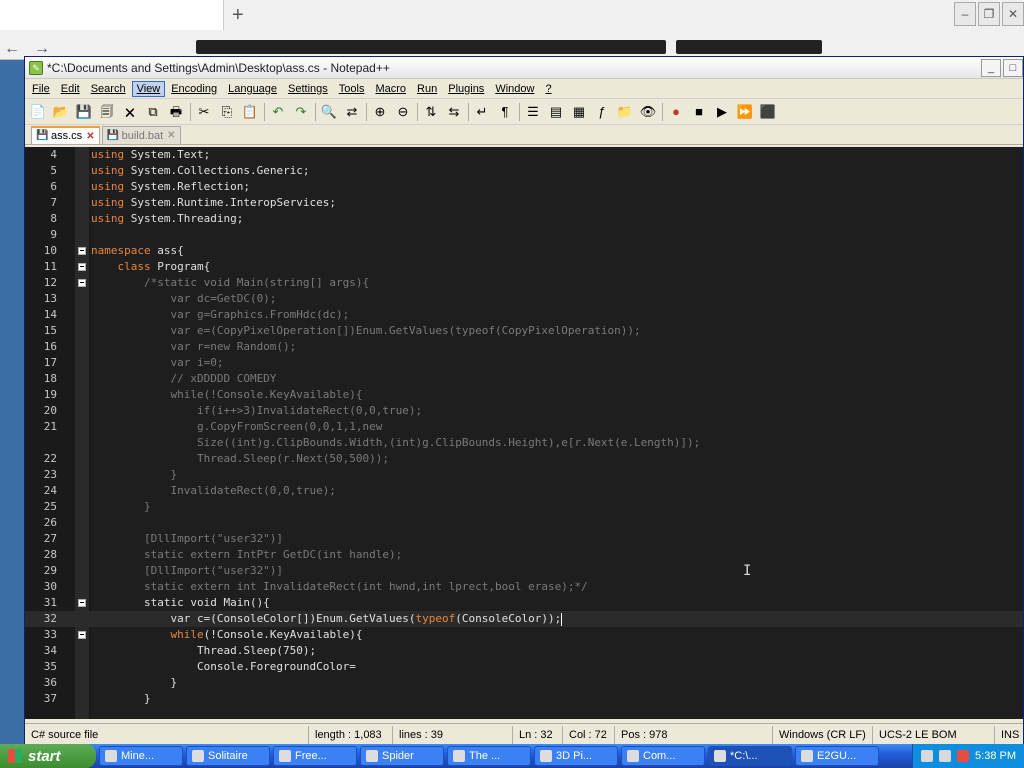 This screenshot has height=768, width=1024. I want to click on code-line: 29 [DllImport("user32")], so click(524, 571).